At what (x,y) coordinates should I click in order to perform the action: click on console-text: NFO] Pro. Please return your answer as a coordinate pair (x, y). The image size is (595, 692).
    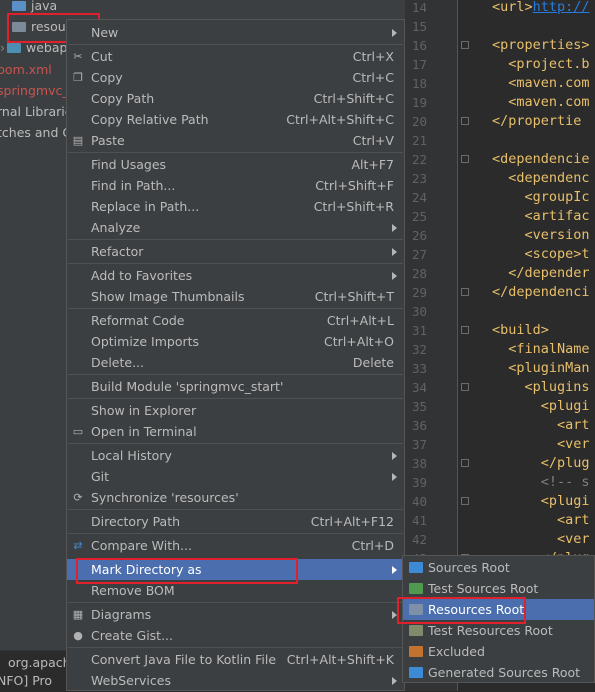
    Looking at the image, I should click on (26, 680).